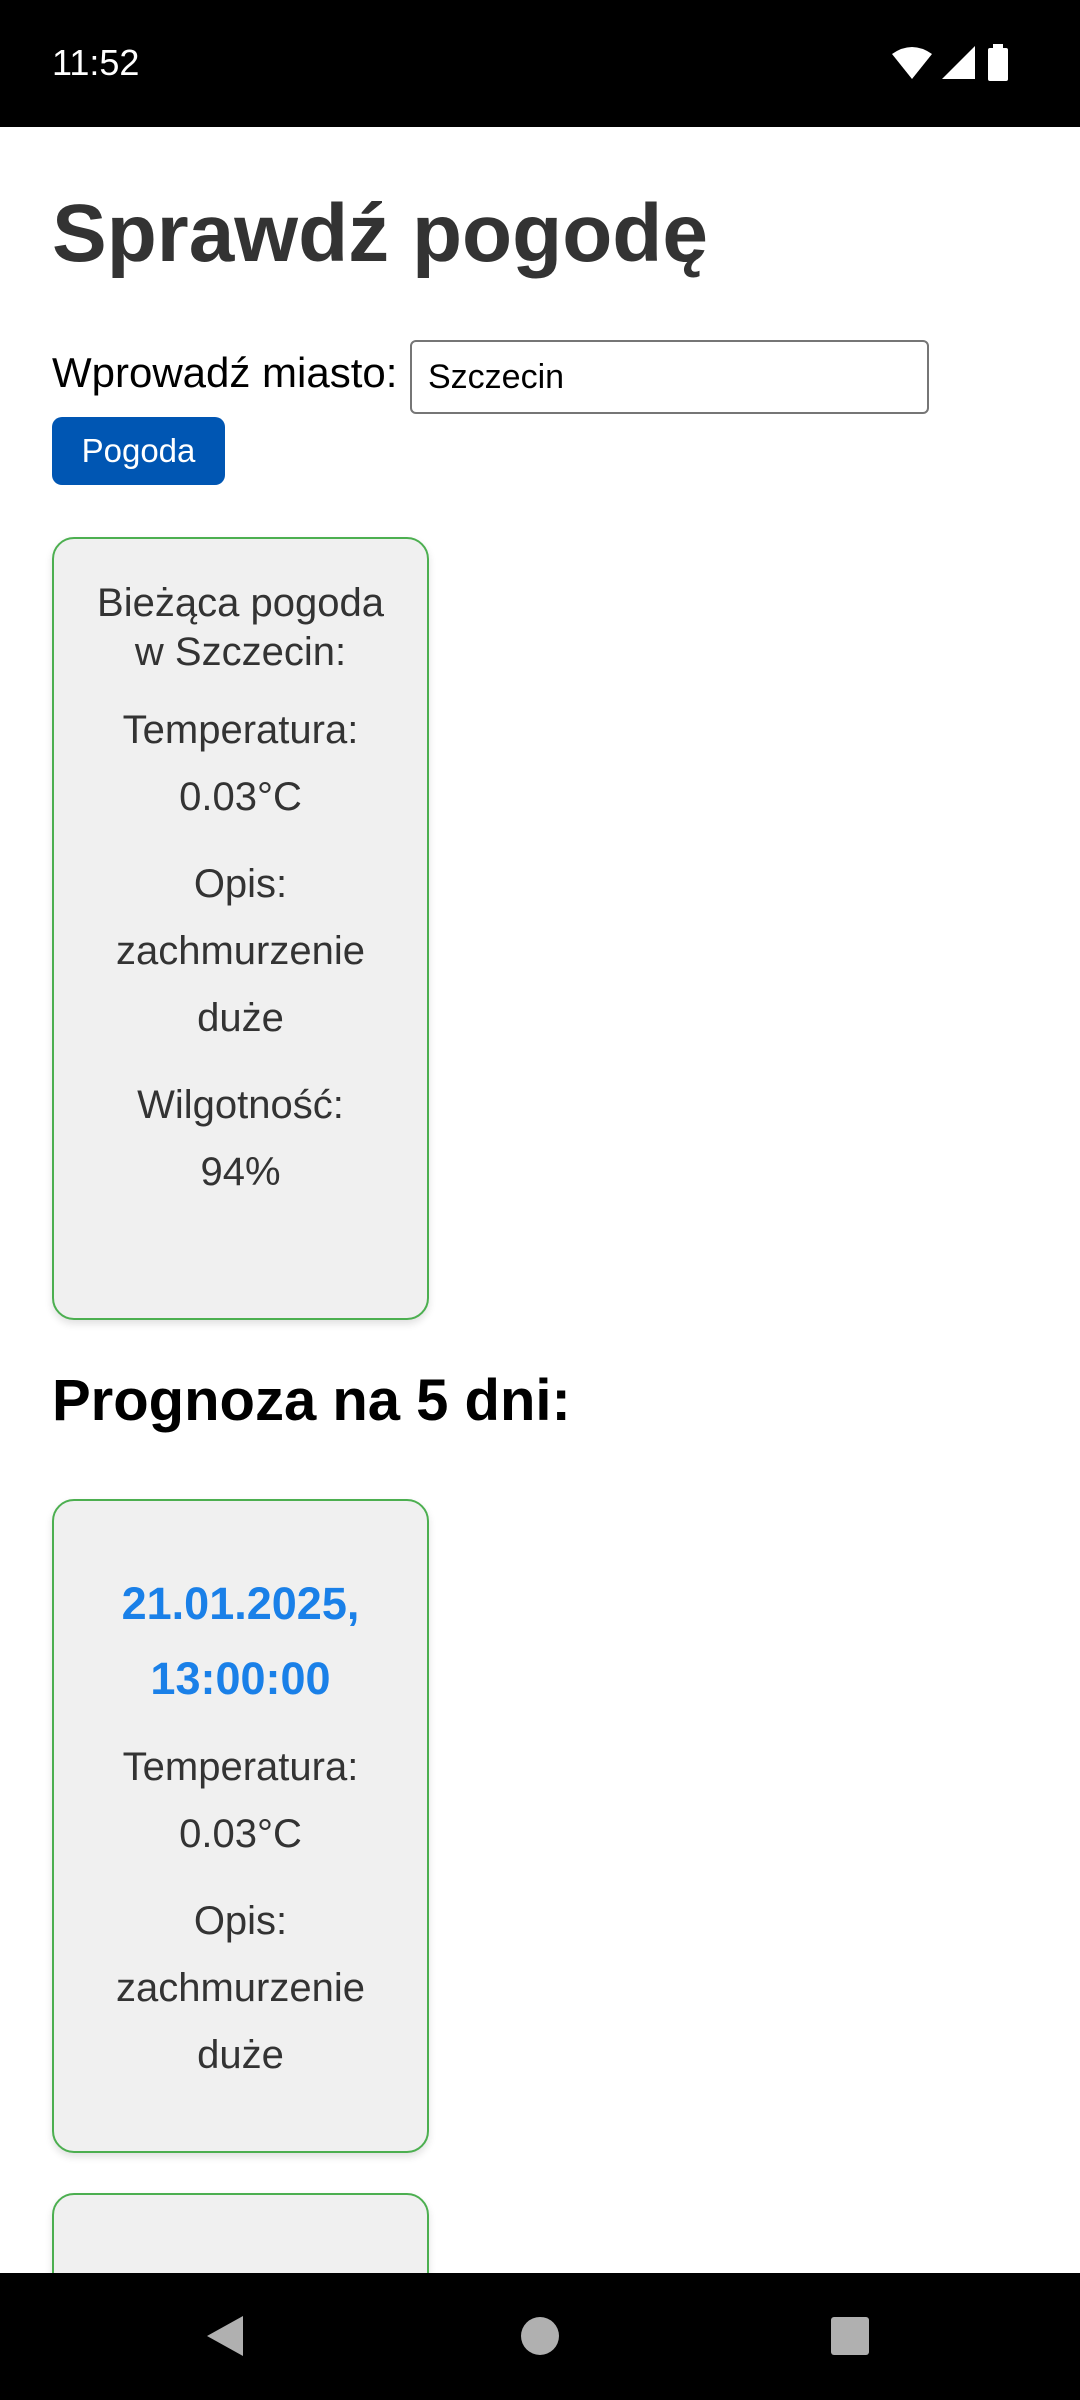 The height and width of the screenshot is (2400, 1080). I want to click on page-title: Sprawdź pogodę, so click(380, 233).